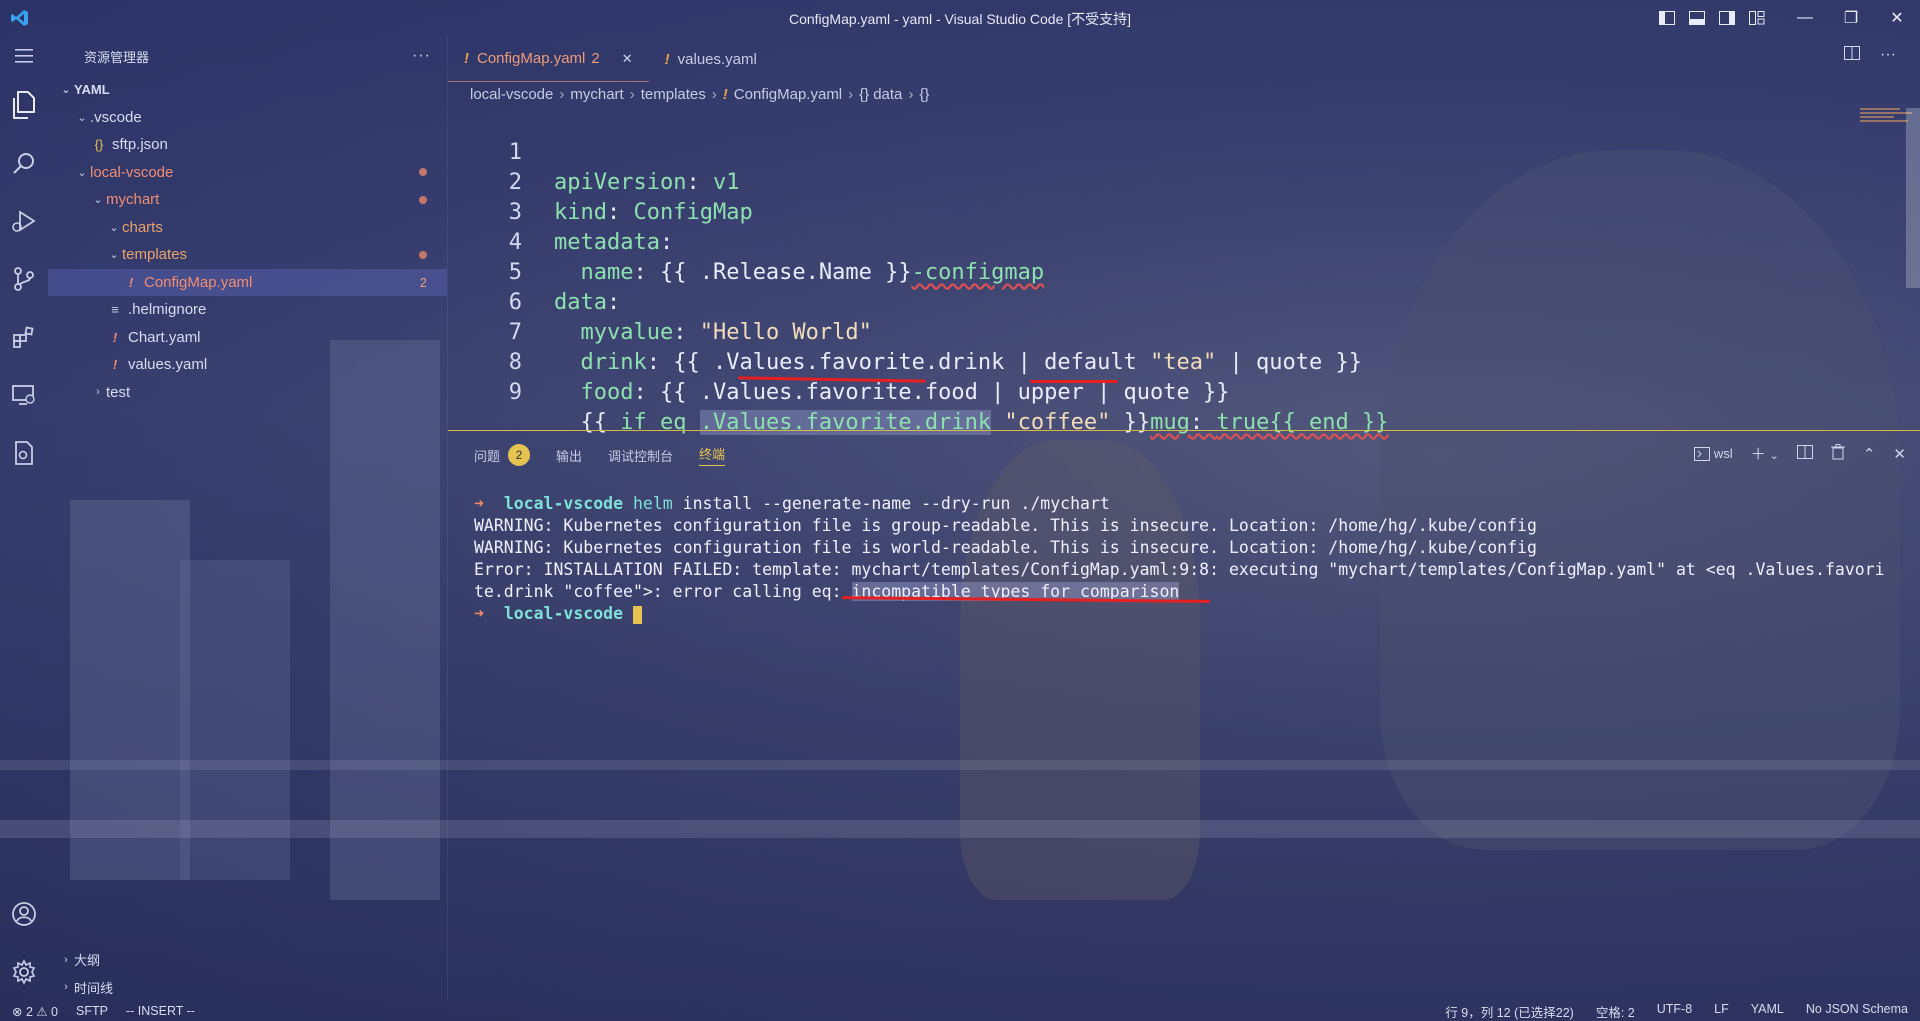 The height and width of the screenshot is (1021, 1920). Describe the element at coordinates (1869, 454) in the screenshot. I see `maximize-panel-icon: ⌃` at that location.